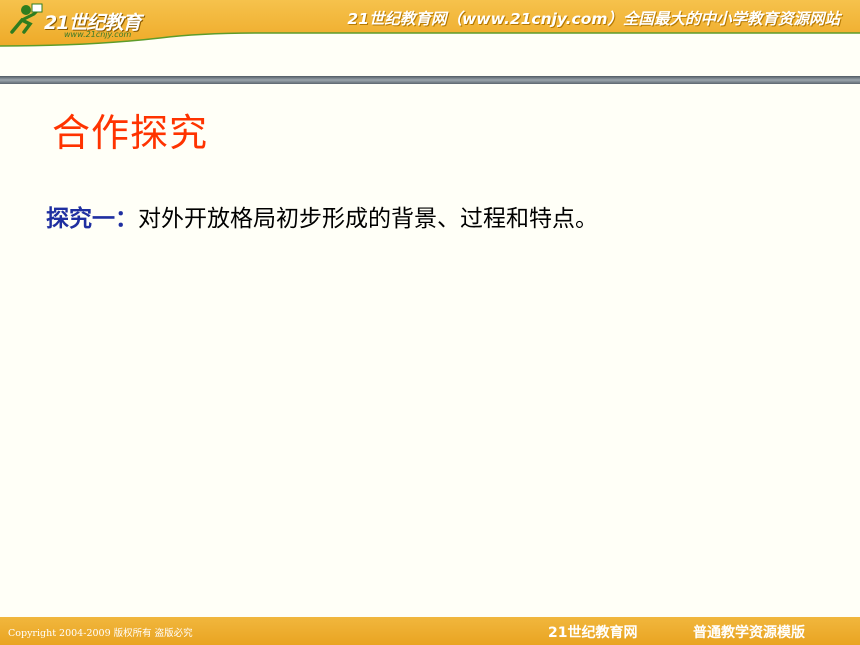 The image size is (860, 645). I want to click on footer-site-name: 21世纪教育网, so click(592, 632).